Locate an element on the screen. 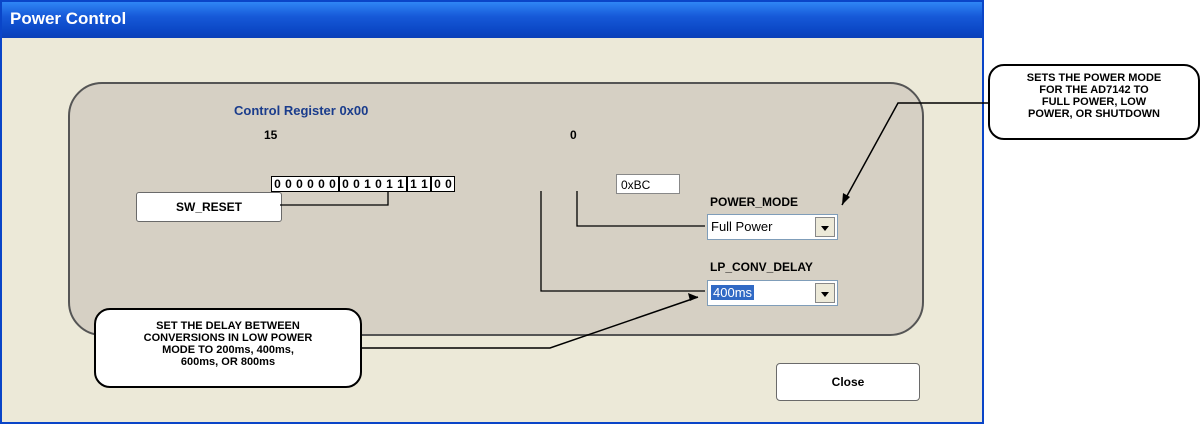 The width and height of the screenshot is (1204, 424). callout-line: FOR THE AD7142 TO is located at coordinates (1094, 90).